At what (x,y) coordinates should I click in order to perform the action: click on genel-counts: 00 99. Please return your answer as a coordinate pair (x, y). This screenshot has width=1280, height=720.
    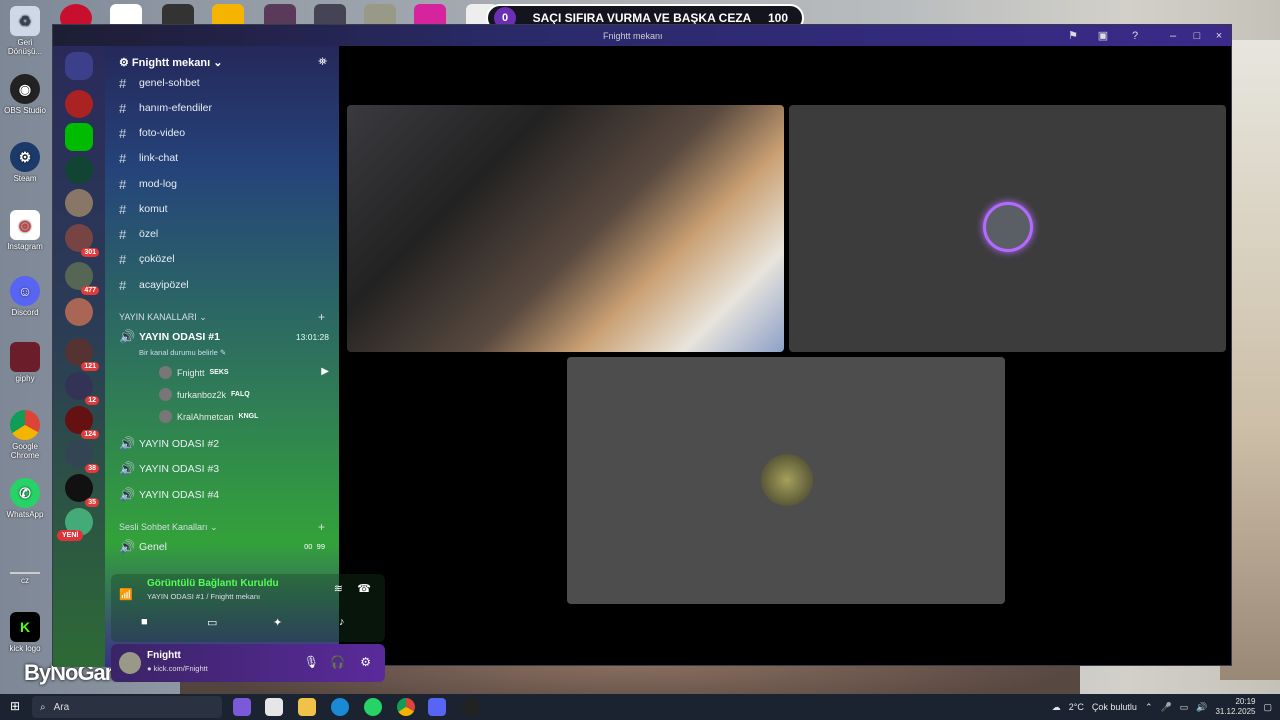
    Looking at the image, I should click on (314, 546).